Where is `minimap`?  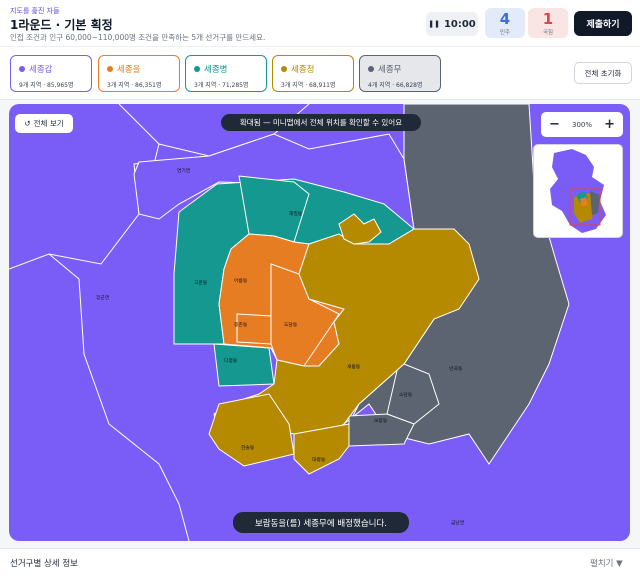 minimap is located at coordinates (578, 191).